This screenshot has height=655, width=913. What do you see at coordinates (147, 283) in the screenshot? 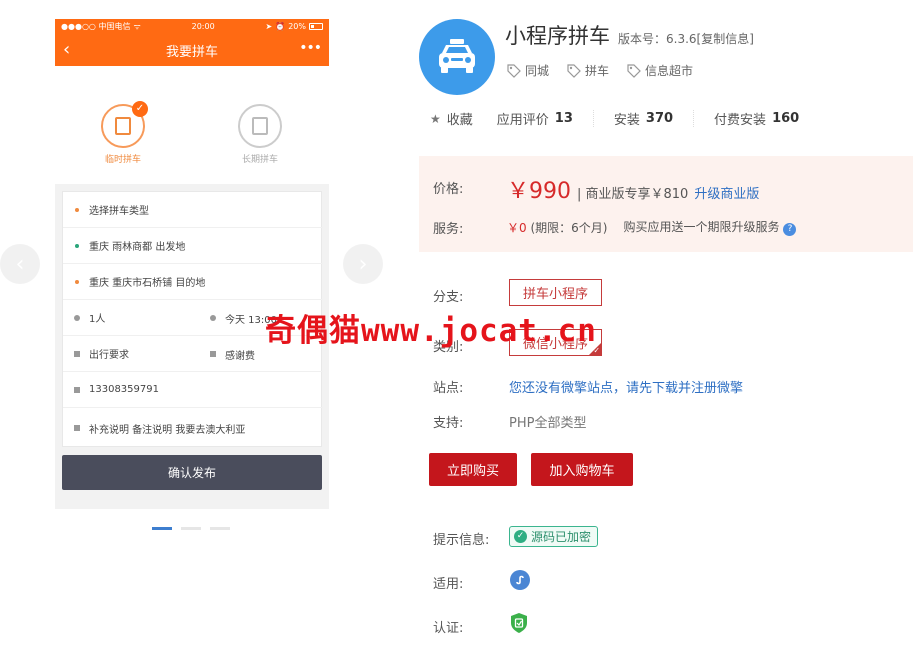
I see `form-destination-text: 重庆 重庆市石桥铺 目的地` at bounding box center [147, 283].